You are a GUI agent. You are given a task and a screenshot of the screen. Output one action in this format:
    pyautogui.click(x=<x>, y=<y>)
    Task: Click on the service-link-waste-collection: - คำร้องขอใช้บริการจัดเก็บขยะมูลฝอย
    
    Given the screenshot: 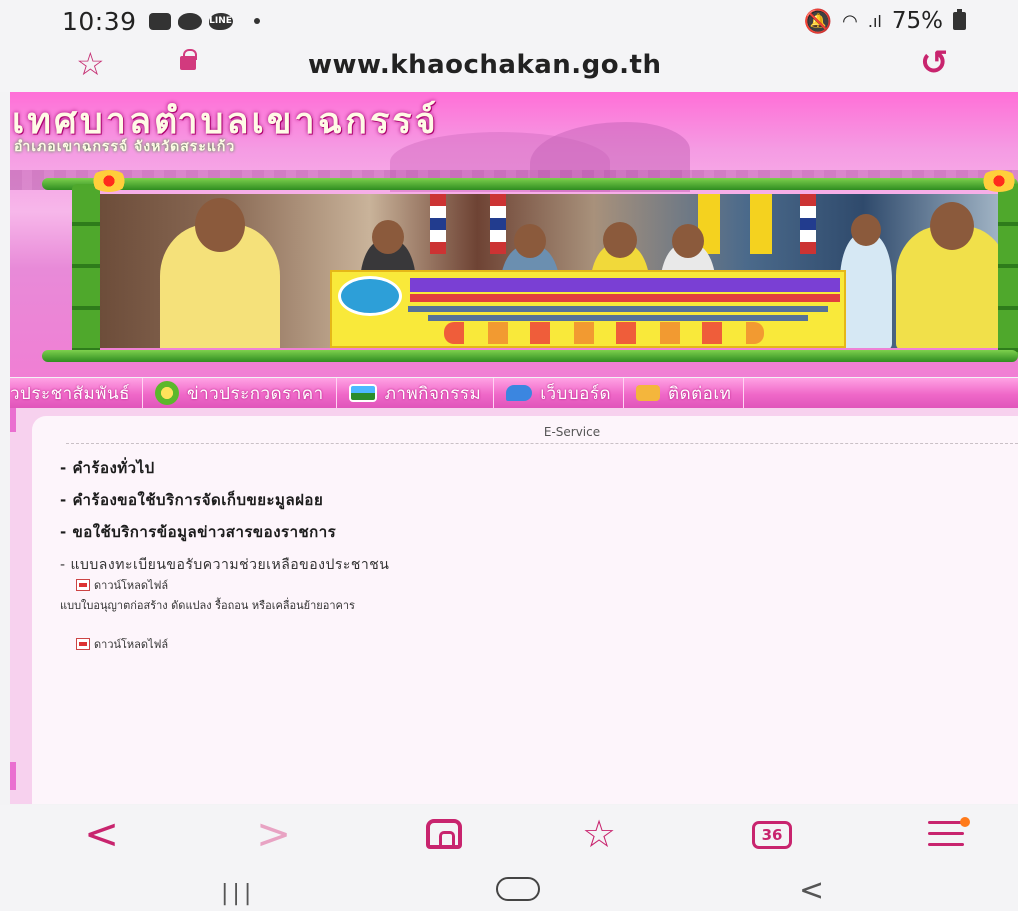 What is the action you would take?
    pyautogui.click(x=224, y=500)
    